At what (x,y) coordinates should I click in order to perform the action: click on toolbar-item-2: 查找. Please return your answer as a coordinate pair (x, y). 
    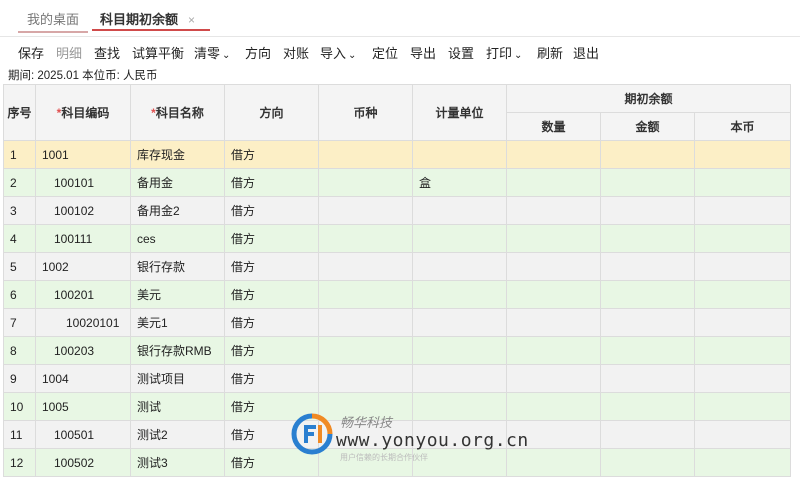
    Looking at the image, I should click on (107, 52).